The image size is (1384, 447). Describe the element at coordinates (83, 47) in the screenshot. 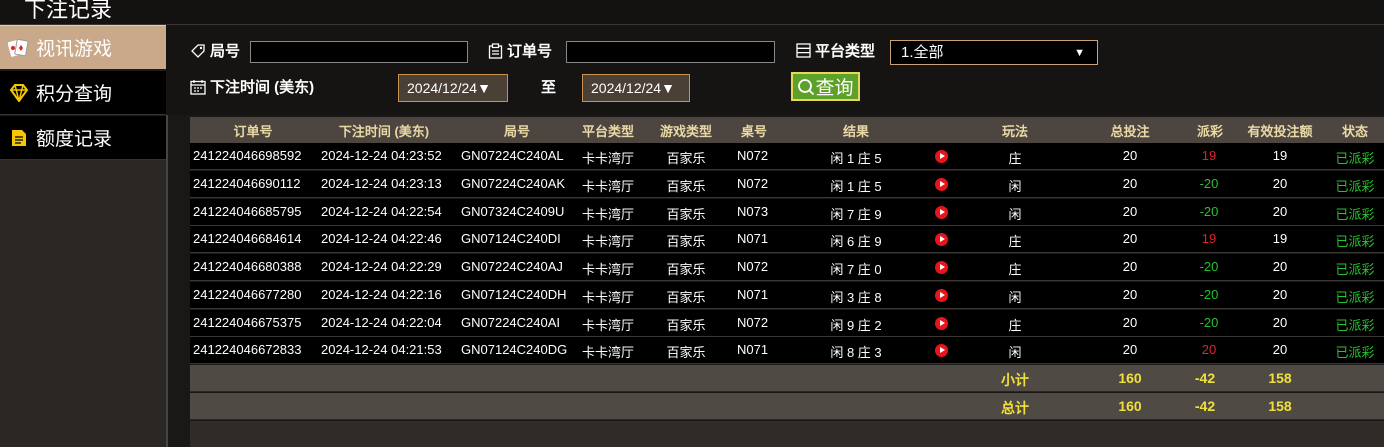

I see `sidebar-item-live-games: 视讯游戏` at that location.